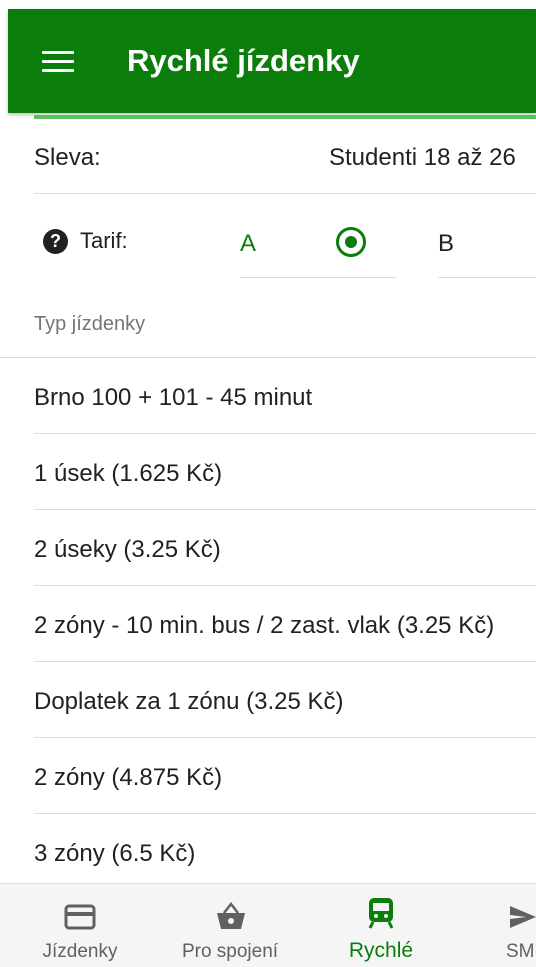 This screenshot has height=967, width=536. Describe the element at coordinates (422, 158) in the screenshot. I see `discount-select: Studenti 18 až 26` at that location.